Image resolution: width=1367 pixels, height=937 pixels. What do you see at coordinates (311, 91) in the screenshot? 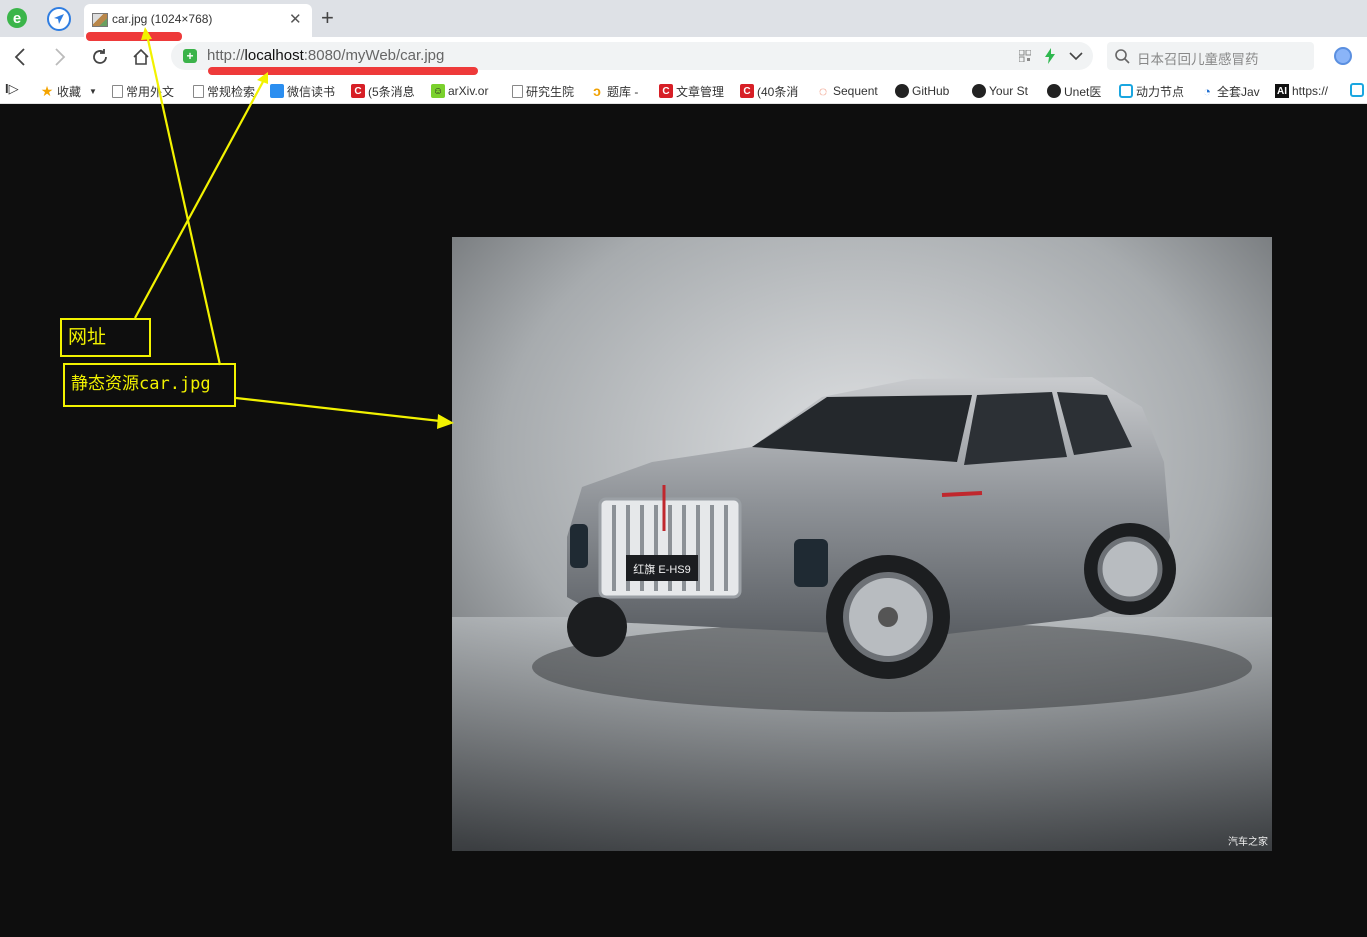
I see `bookmark-label: 微信读书` at bounding box center [311, 91].